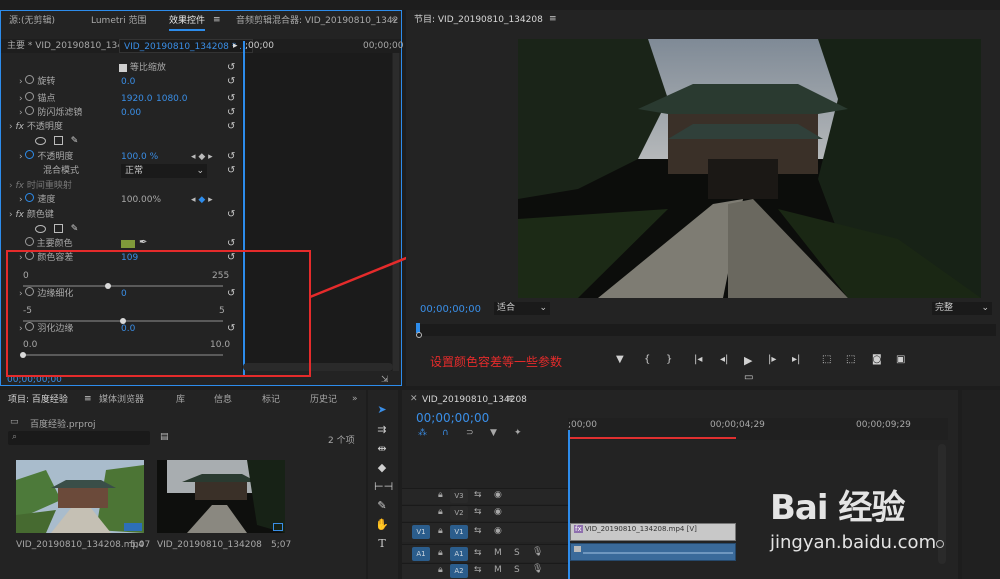 The height and width of the screenshot is (579, 1000). Describe the element at coordinates (79, 438) in the screenshot. I see `search-input: ⌕` at that location.